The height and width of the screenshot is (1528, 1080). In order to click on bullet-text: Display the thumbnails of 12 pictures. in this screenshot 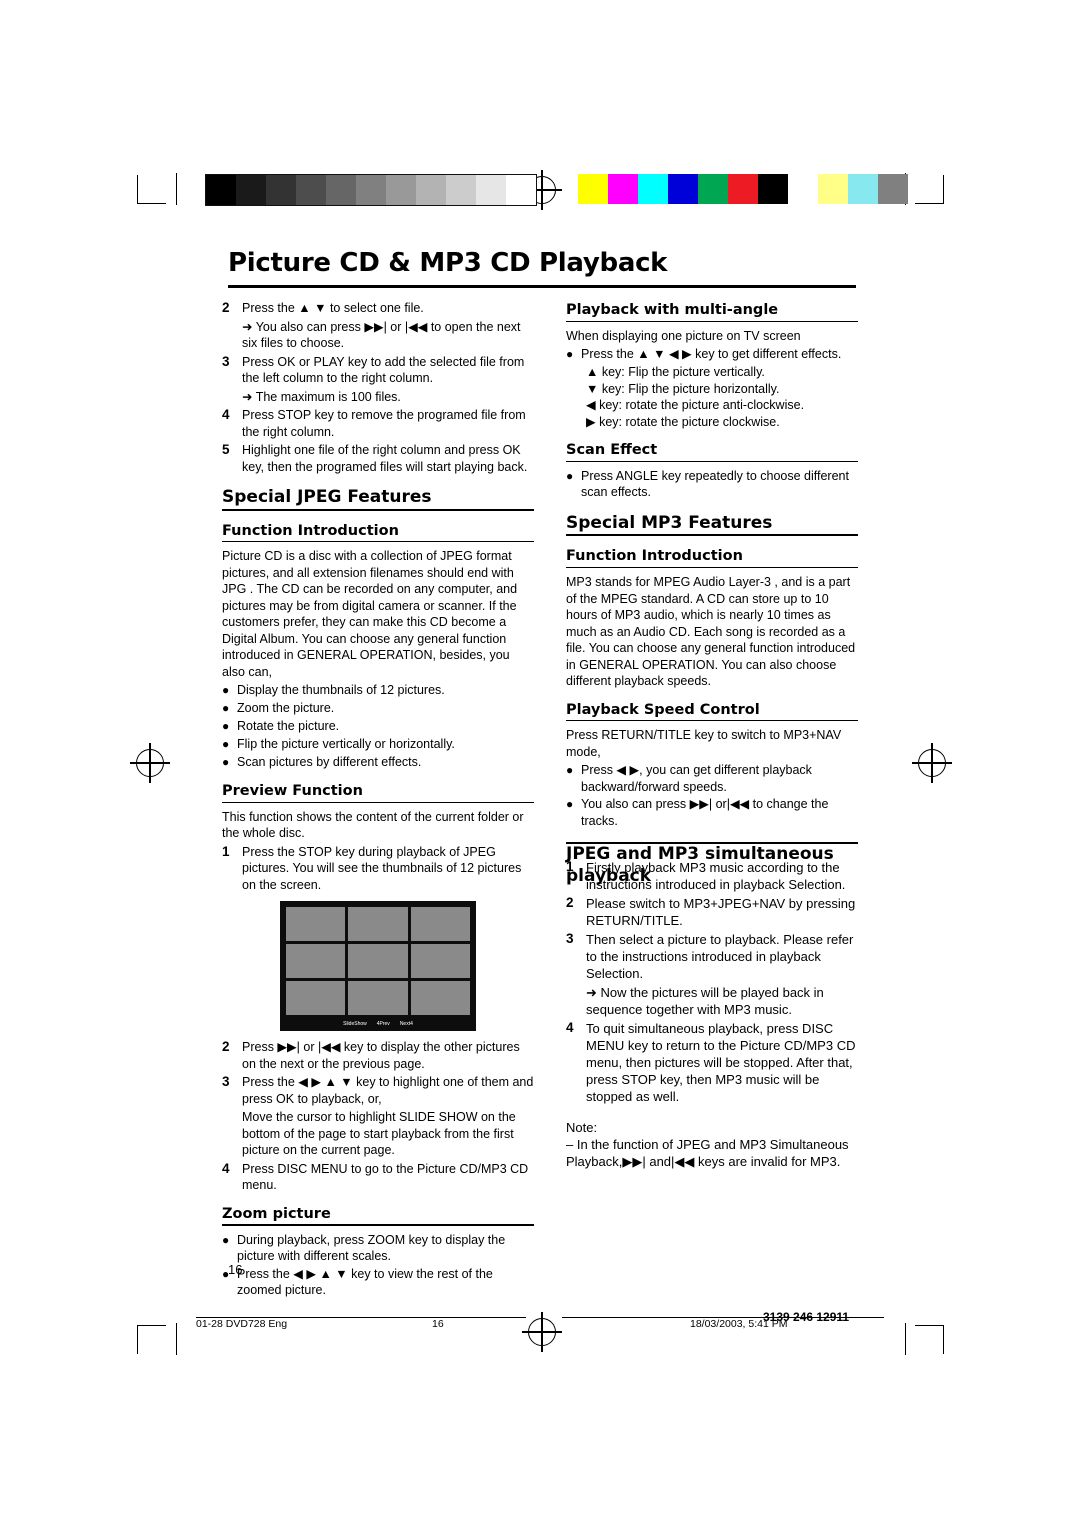, I will do `click(341, 690)`.